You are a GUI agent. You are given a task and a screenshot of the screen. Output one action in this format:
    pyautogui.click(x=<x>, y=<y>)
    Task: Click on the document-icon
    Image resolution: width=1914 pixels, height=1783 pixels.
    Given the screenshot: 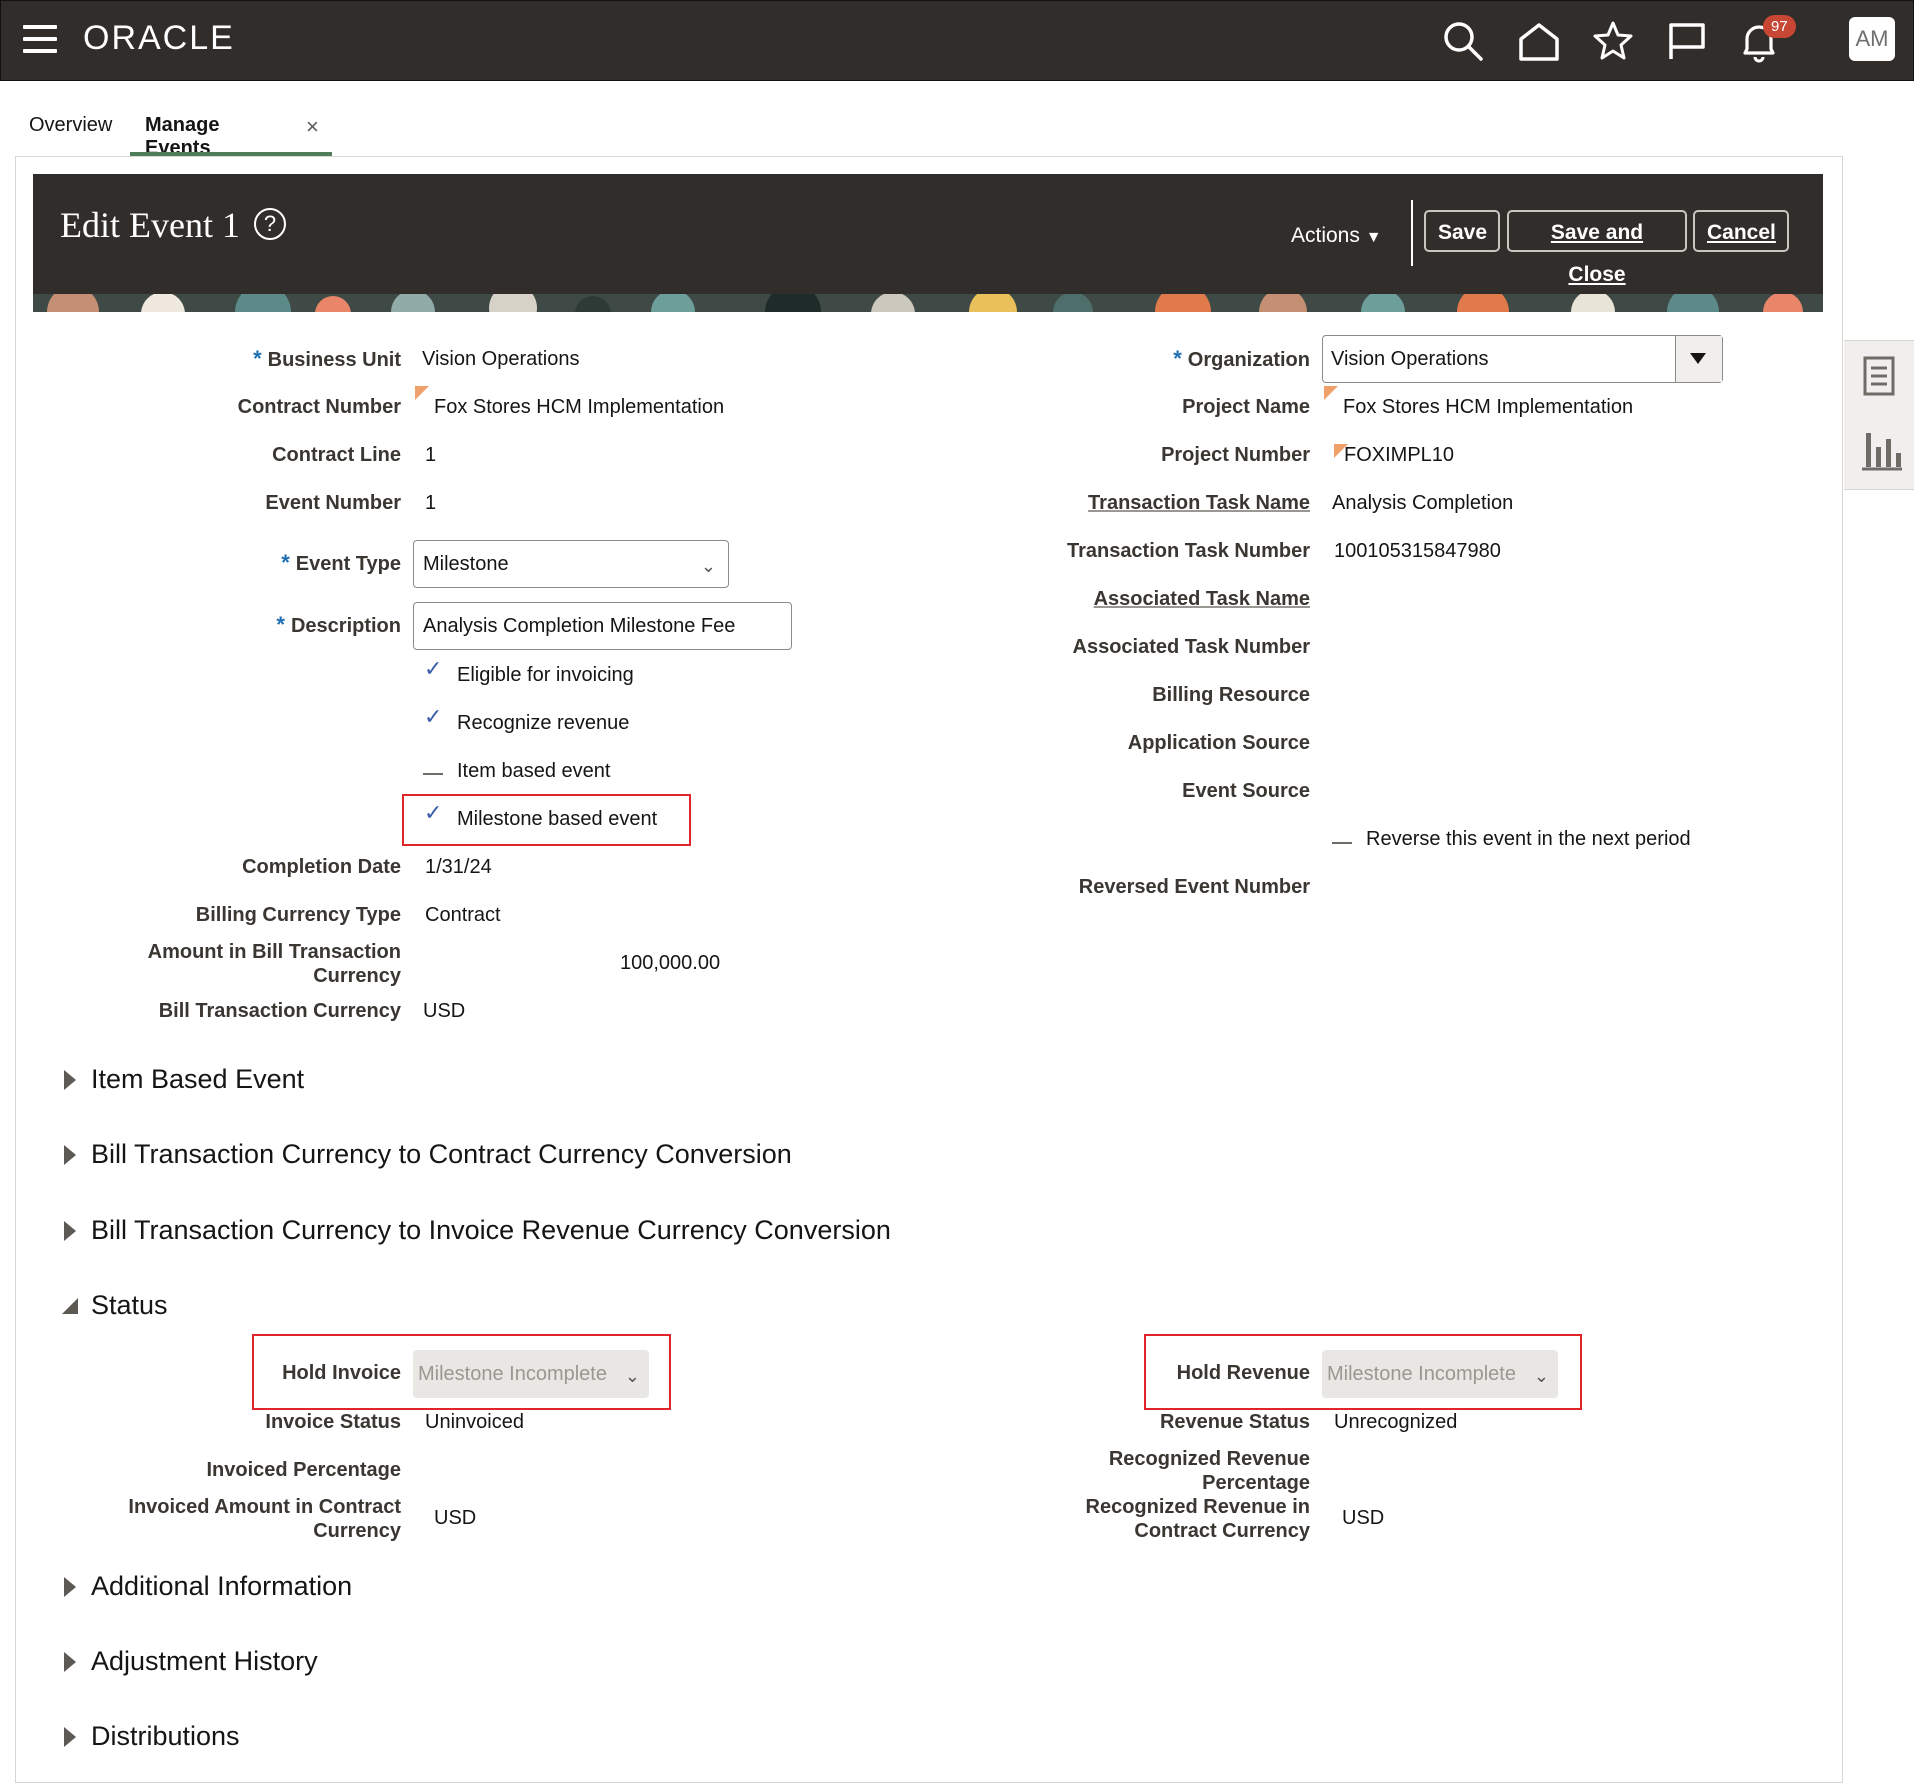 What is the action you would take?
    pyautogui.click(x=1879, y=376)
    